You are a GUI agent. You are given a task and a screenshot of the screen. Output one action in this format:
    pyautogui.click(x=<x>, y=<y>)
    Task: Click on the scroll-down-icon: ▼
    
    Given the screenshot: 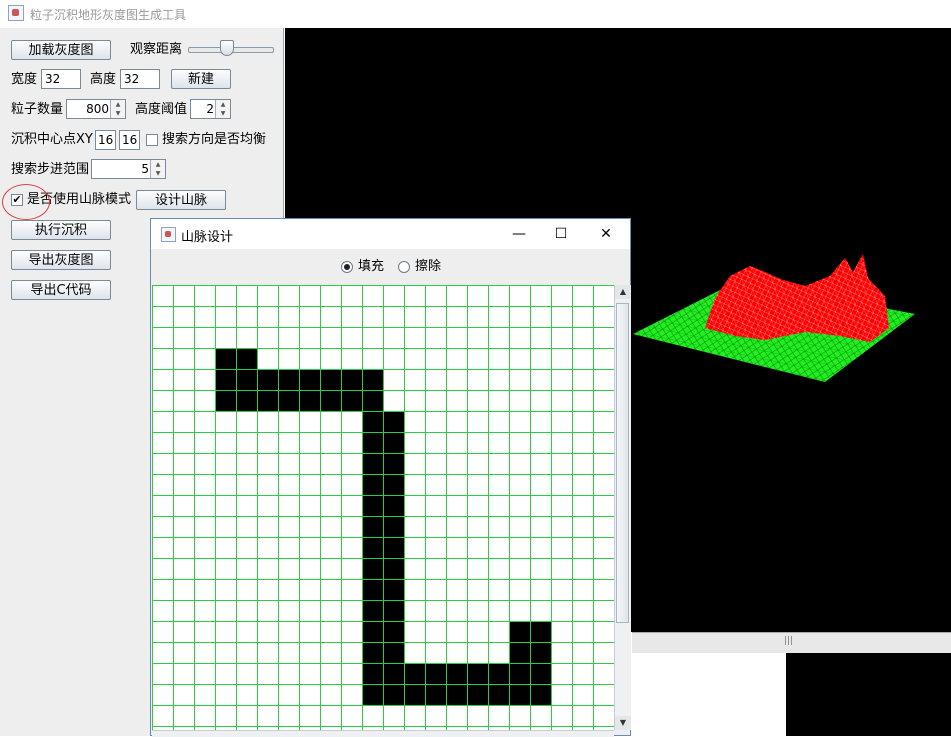 What is the action you would take?
    pyautogui.click(x=623, y=723)
    